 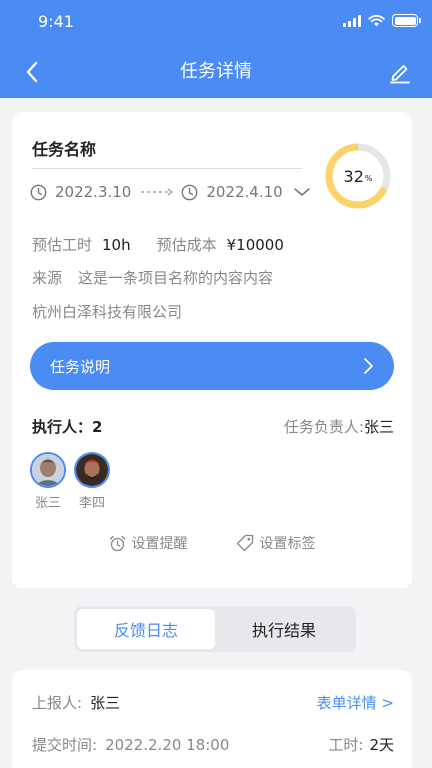 I want to click on progress-label: 32%, so click(x=358, y=176).